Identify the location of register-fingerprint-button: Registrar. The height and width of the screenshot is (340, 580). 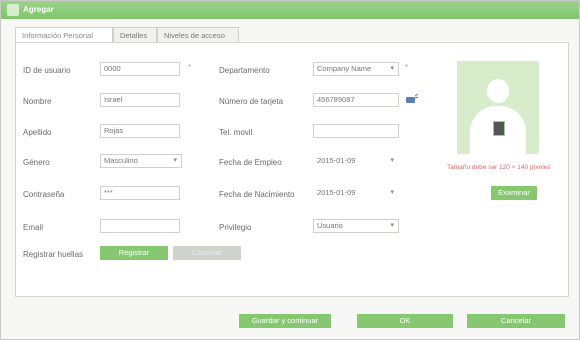
(134, 253).